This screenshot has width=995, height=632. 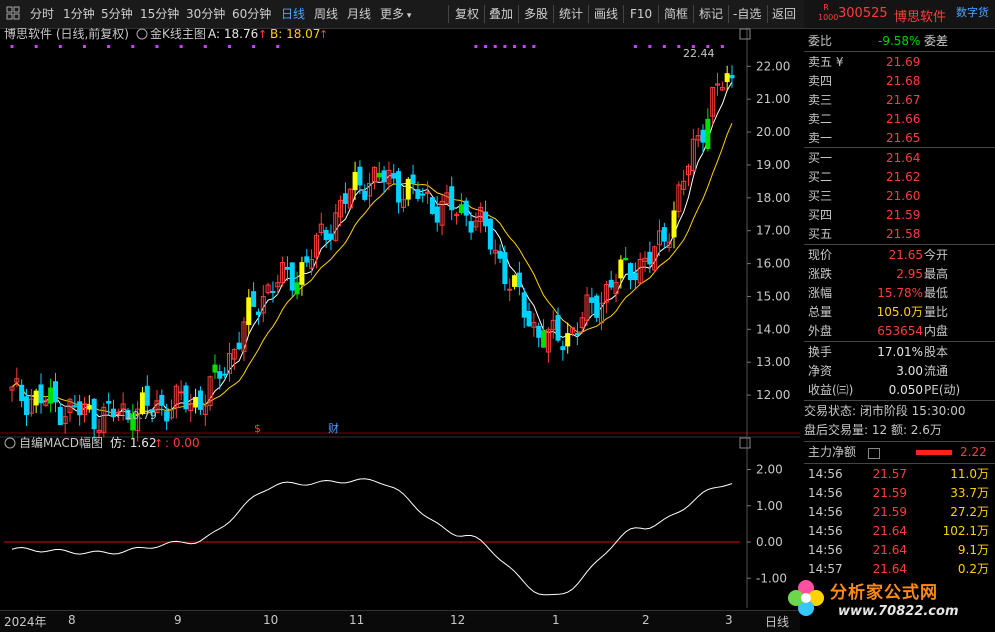 I want to click on overlay-button: 叠加, so click(x=501, y=14).